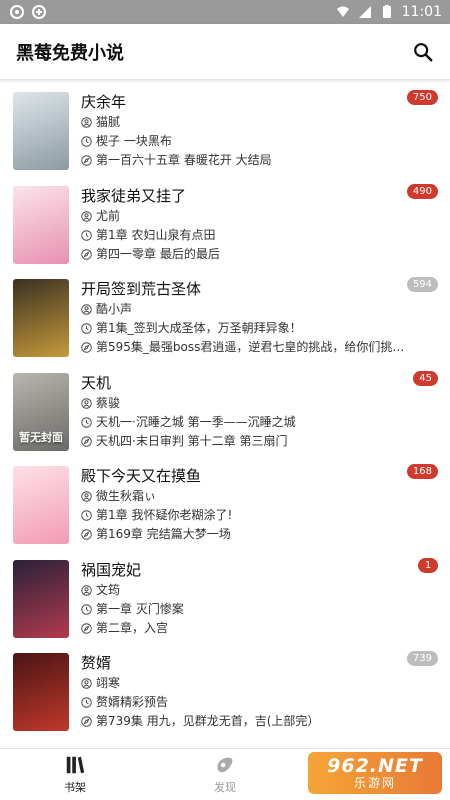  Describe the element at coordinates (422, 284) in the screenshot. I see `unread-count-badge: 594` at that location.